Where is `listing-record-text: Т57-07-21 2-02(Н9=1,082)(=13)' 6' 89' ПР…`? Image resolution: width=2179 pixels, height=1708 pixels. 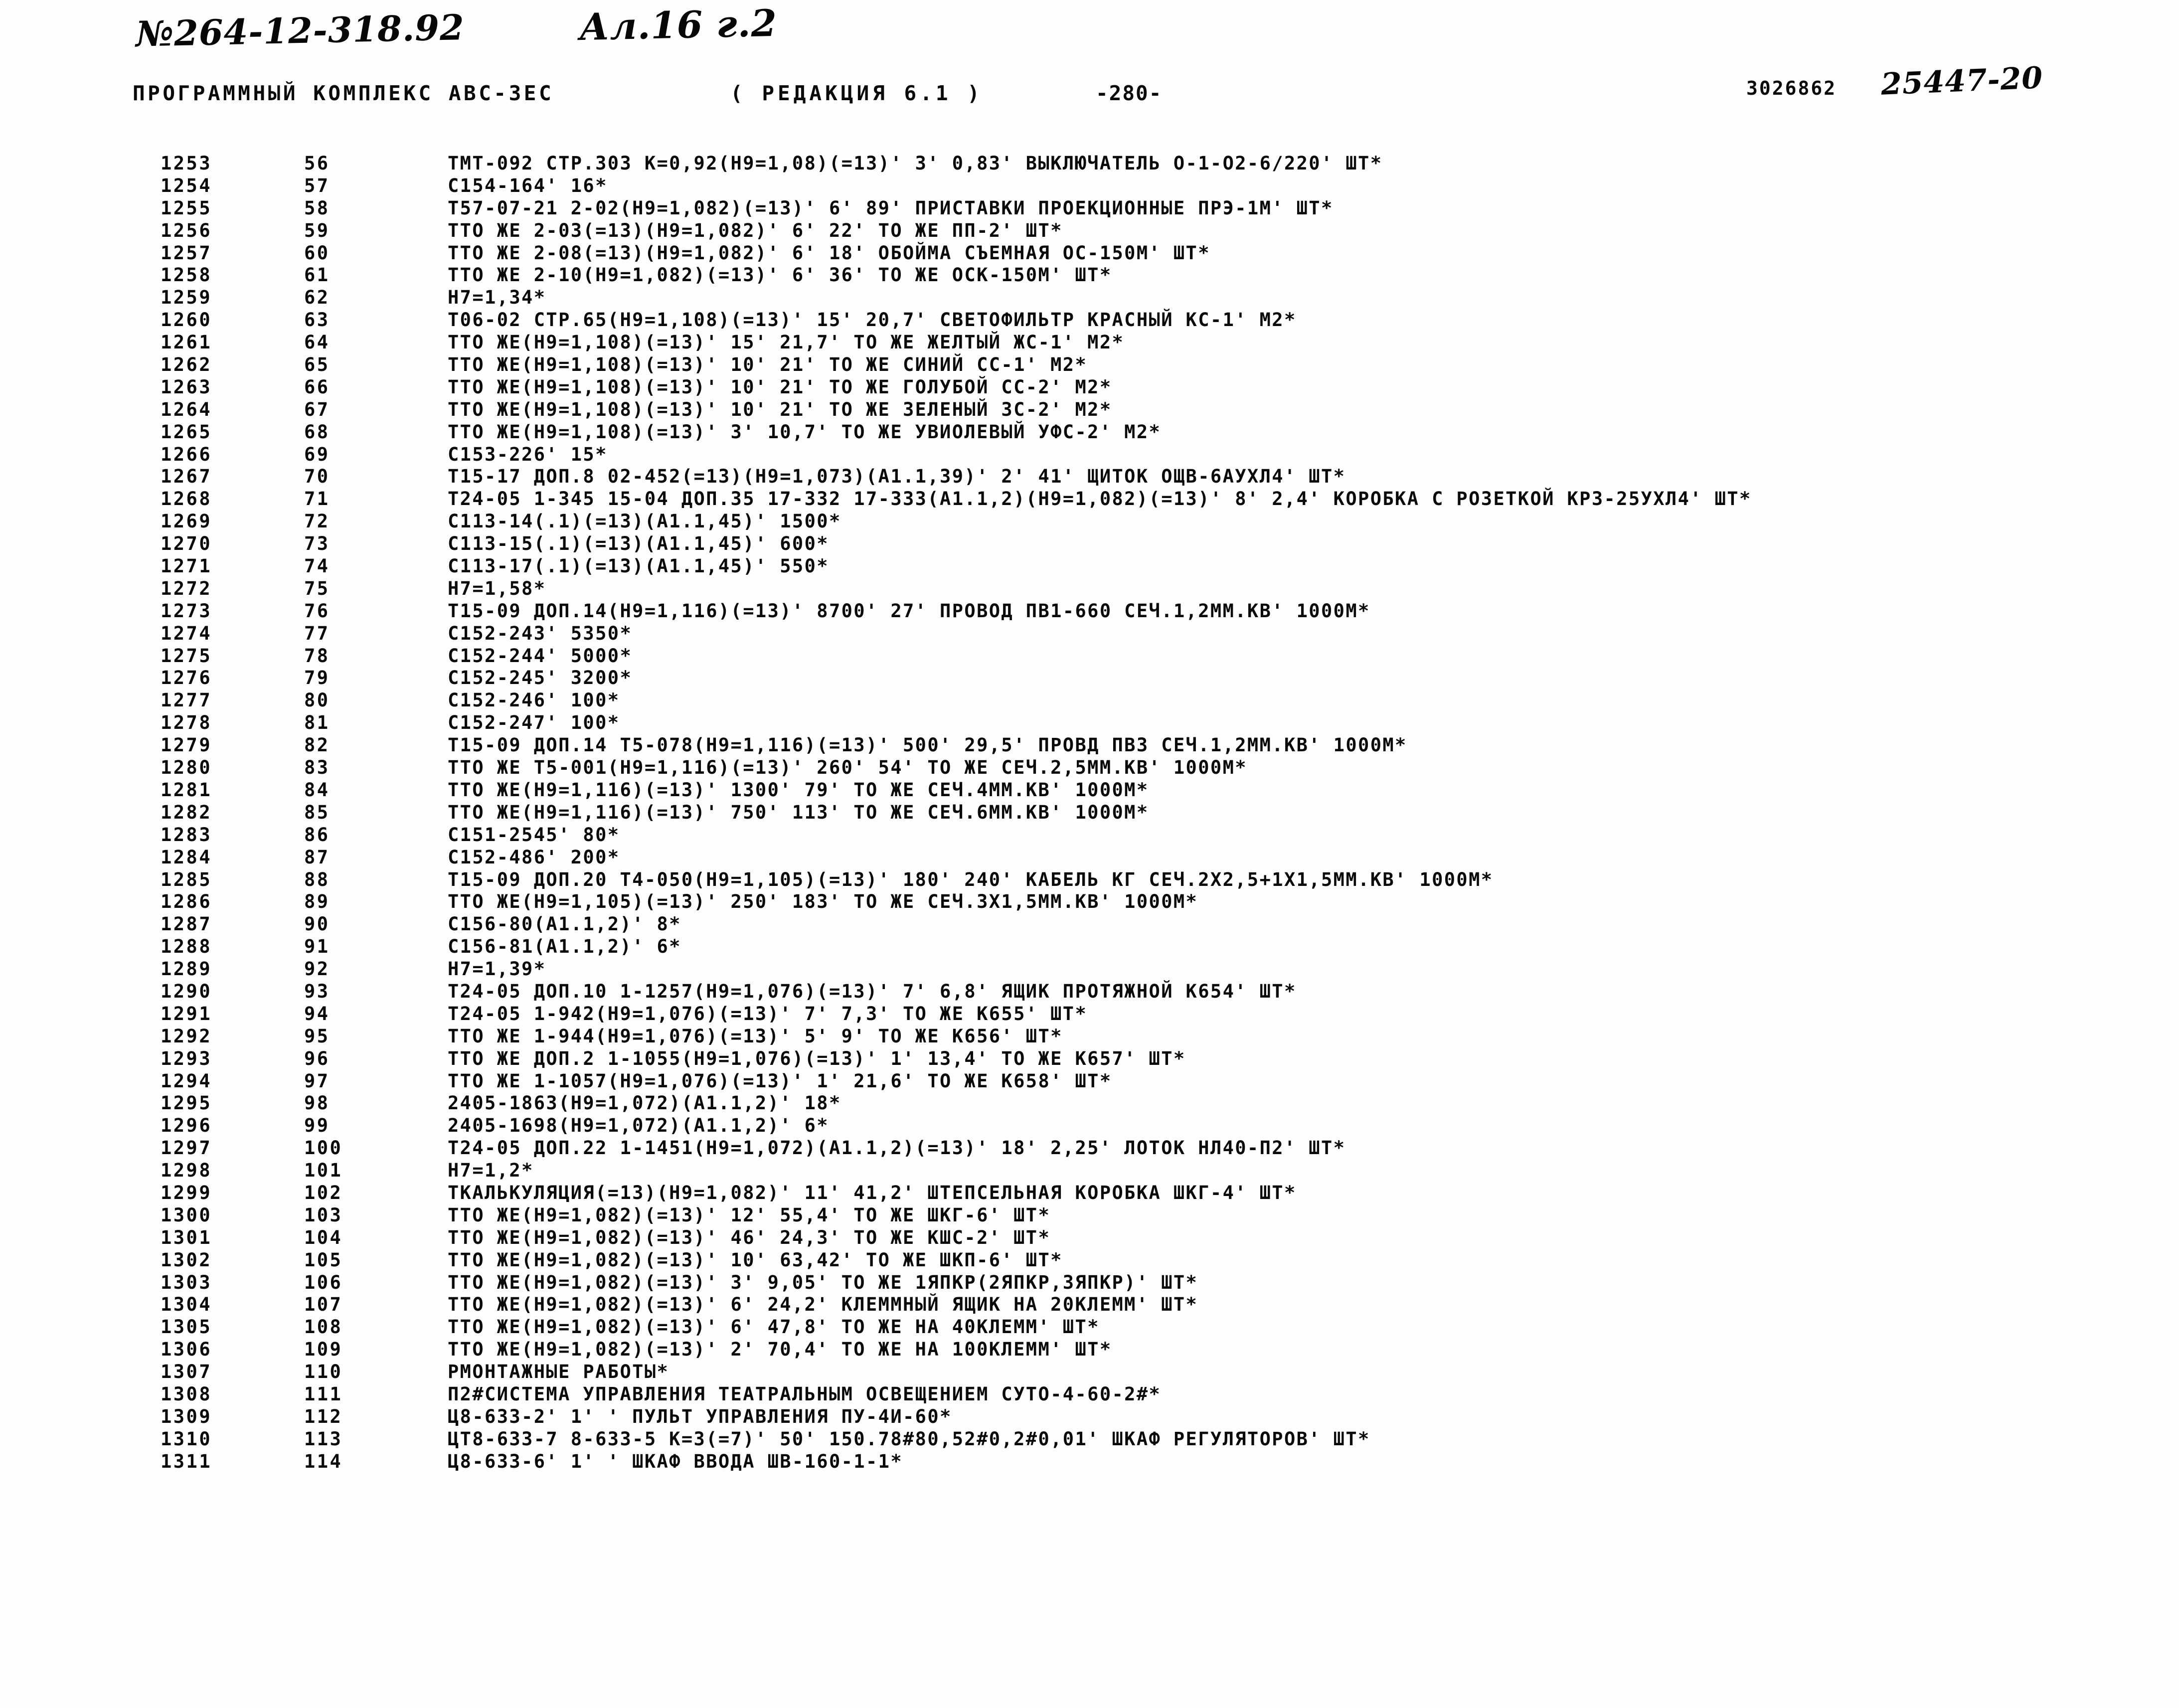 listing-record-text: Т57-07-21 2-02(Н9=1,082)(=13)' 6' 89' ПР… is located at coordinates (891, 208).